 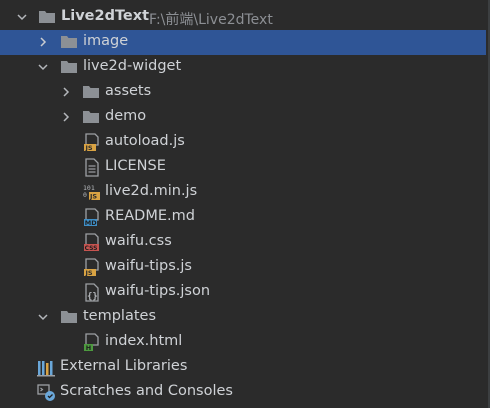 I want to click on svg-text: 0, so click(x=85, y=195).